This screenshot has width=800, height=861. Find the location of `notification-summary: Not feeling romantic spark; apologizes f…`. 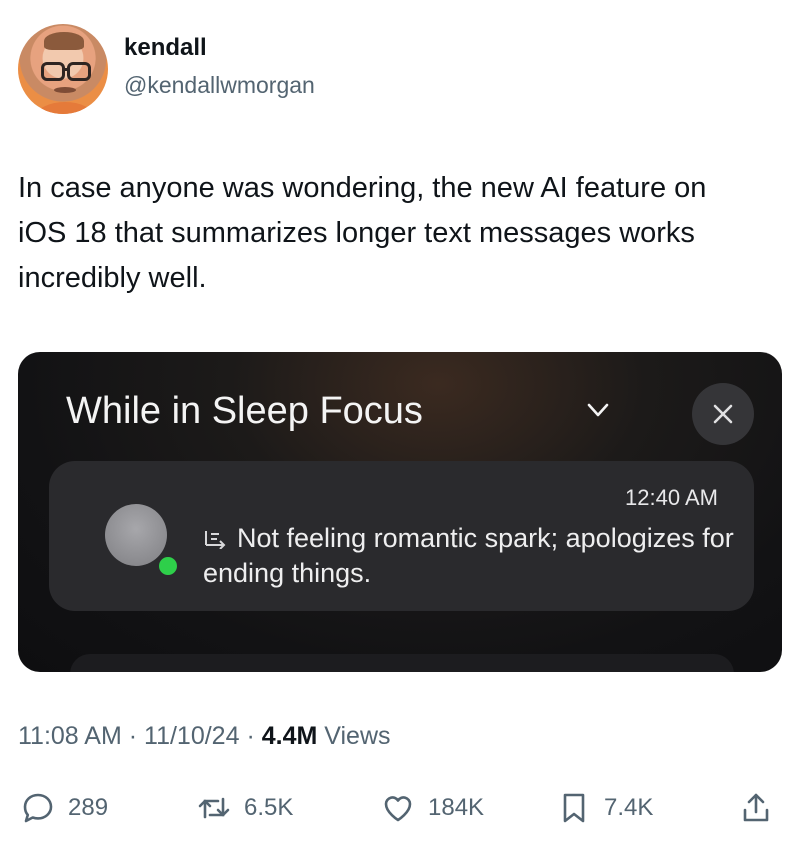

notification-summary: Not feeling romantic spark; apologizes f… is located at coordinates (468, 555).